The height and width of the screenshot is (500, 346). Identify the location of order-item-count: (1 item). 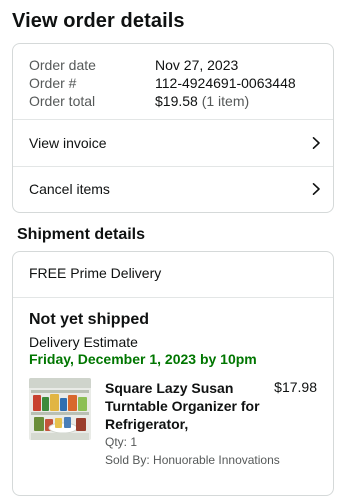
(225, 101).